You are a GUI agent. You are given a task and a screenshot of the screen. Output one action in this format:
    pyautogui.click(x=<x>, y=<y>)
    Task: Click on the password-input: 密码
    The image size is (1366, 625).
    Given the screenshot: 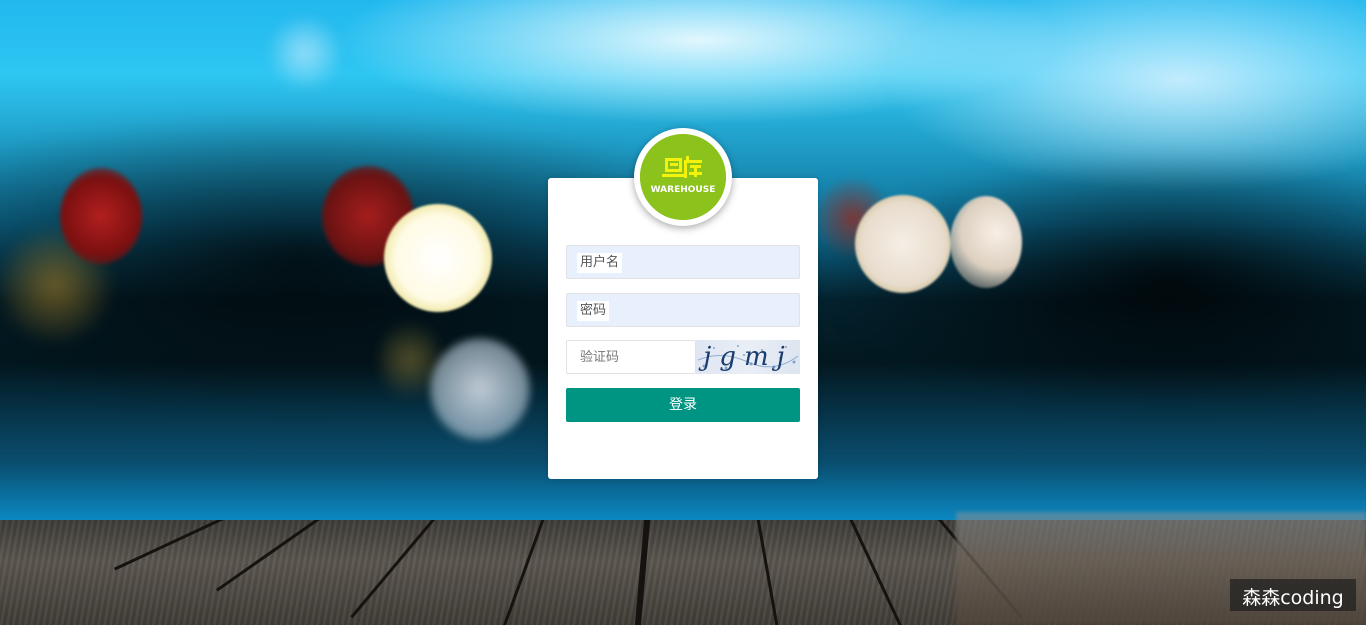 What is the action you would take?
    pyautogui.click(x=683, y=310)
    